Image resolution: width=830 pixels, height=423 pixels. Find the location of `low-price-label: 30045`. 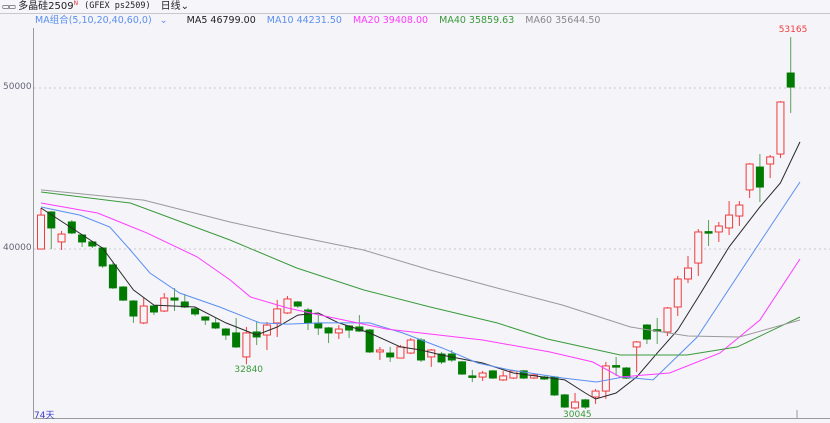

low-price-label: 30045 is located at coordinates (577, 415).